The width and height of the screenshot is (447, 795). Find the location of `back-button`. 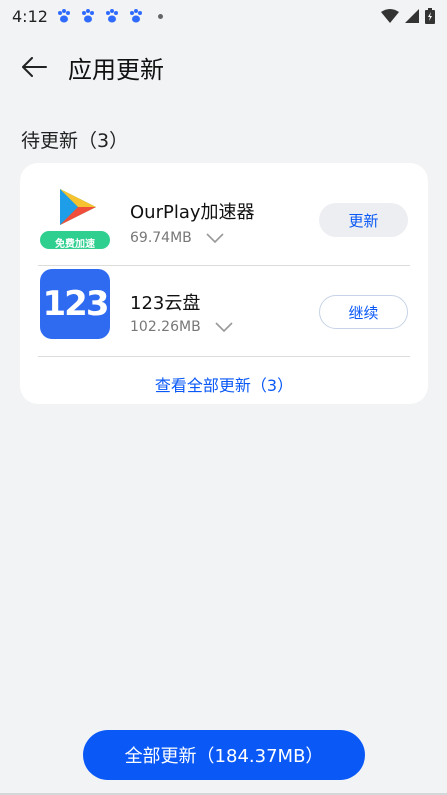

back-button is located at coordinates (34, 67).